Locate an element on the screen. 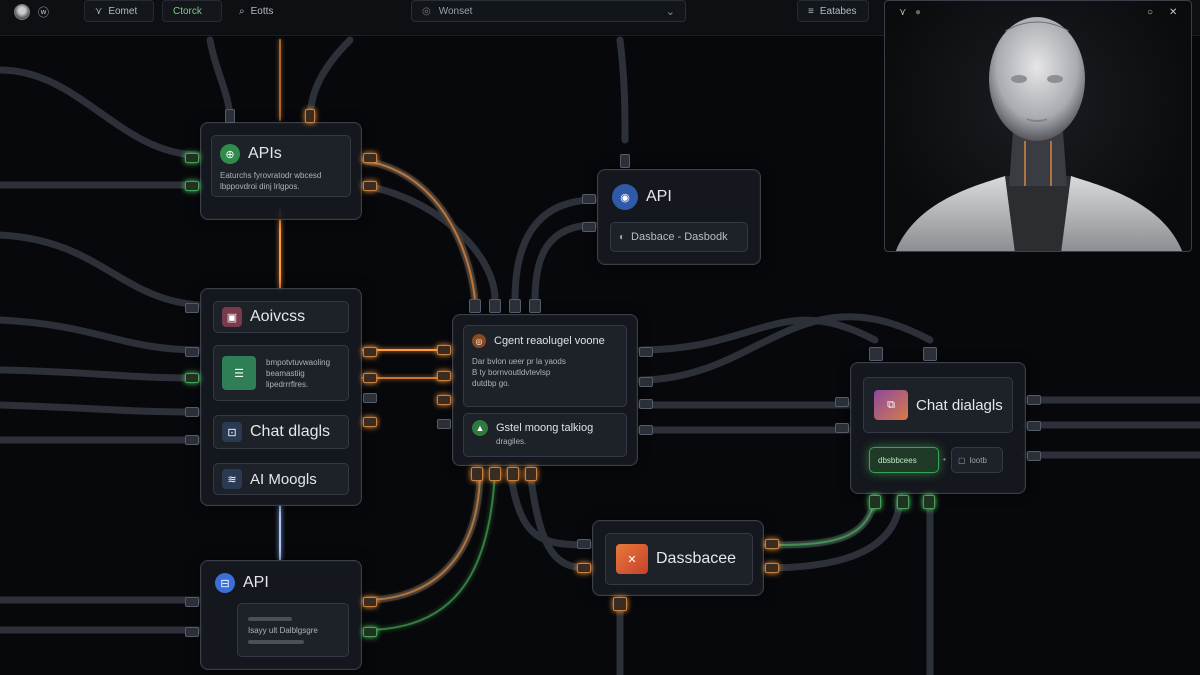 This screenshot has height=675, width=1200. shield-icon: ▣ is located at coordinates (232, 317).